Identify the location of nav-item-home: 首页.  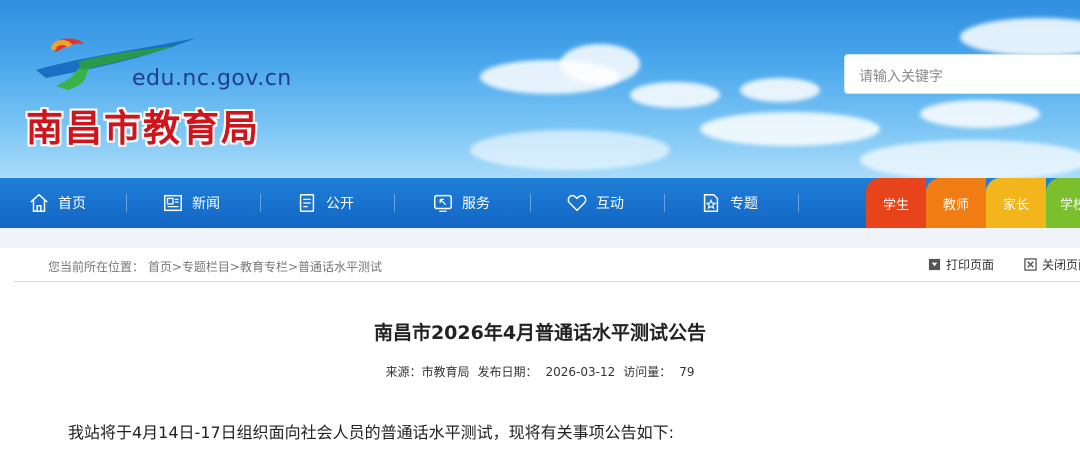
(57, 203).